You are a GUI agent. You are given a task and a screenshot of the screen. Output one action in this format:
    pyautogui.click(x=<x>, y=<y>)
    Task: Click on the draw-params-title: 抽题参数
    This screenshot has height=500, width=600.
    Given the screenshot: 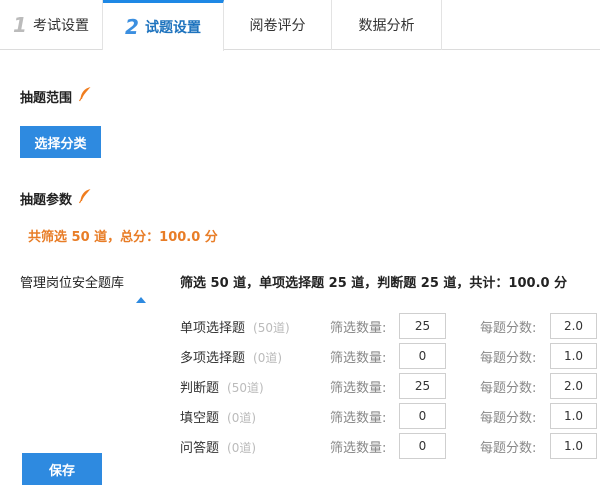 What is the action you would take?
    pyautogui.click(x=46, y=200)
    